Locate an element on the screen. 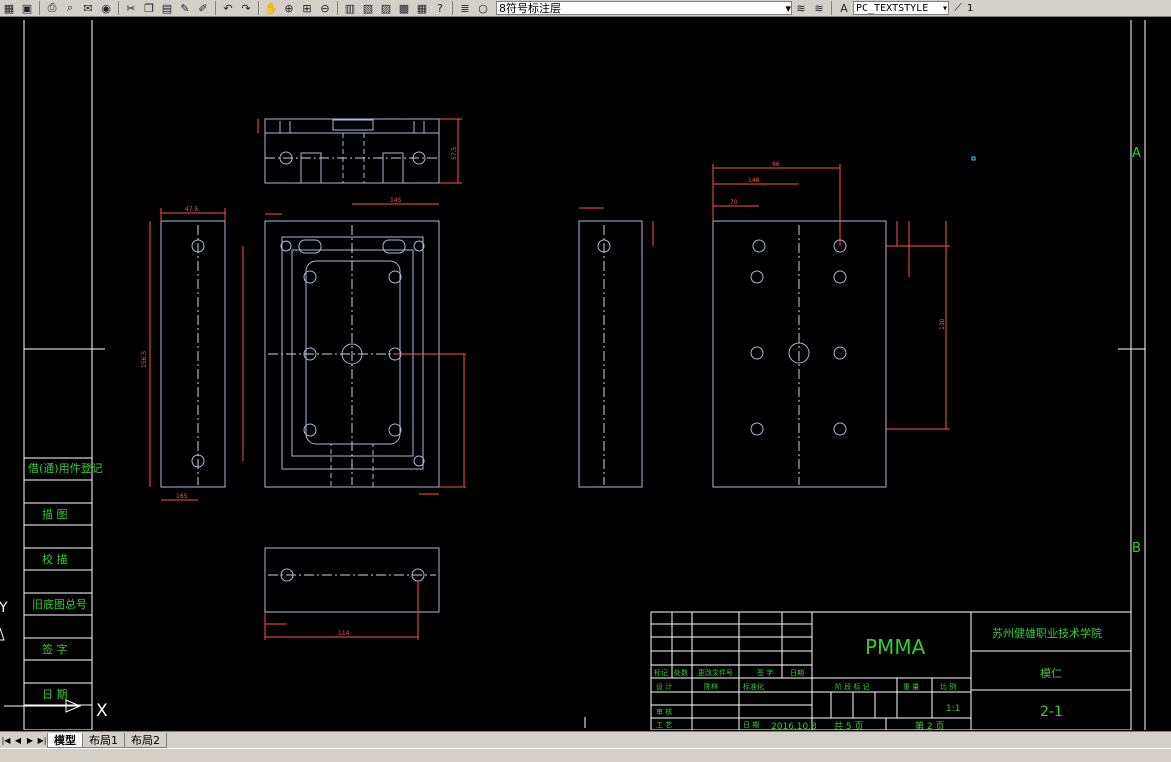  save-icon: ▣ is located at coordinates (27, 8).